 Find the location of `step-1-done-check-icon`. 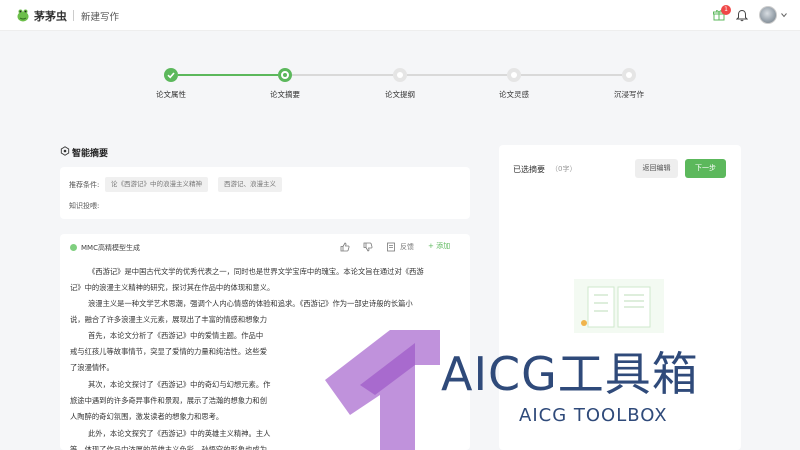

step-1-done-check-icon is located at coordinates (171, 75).